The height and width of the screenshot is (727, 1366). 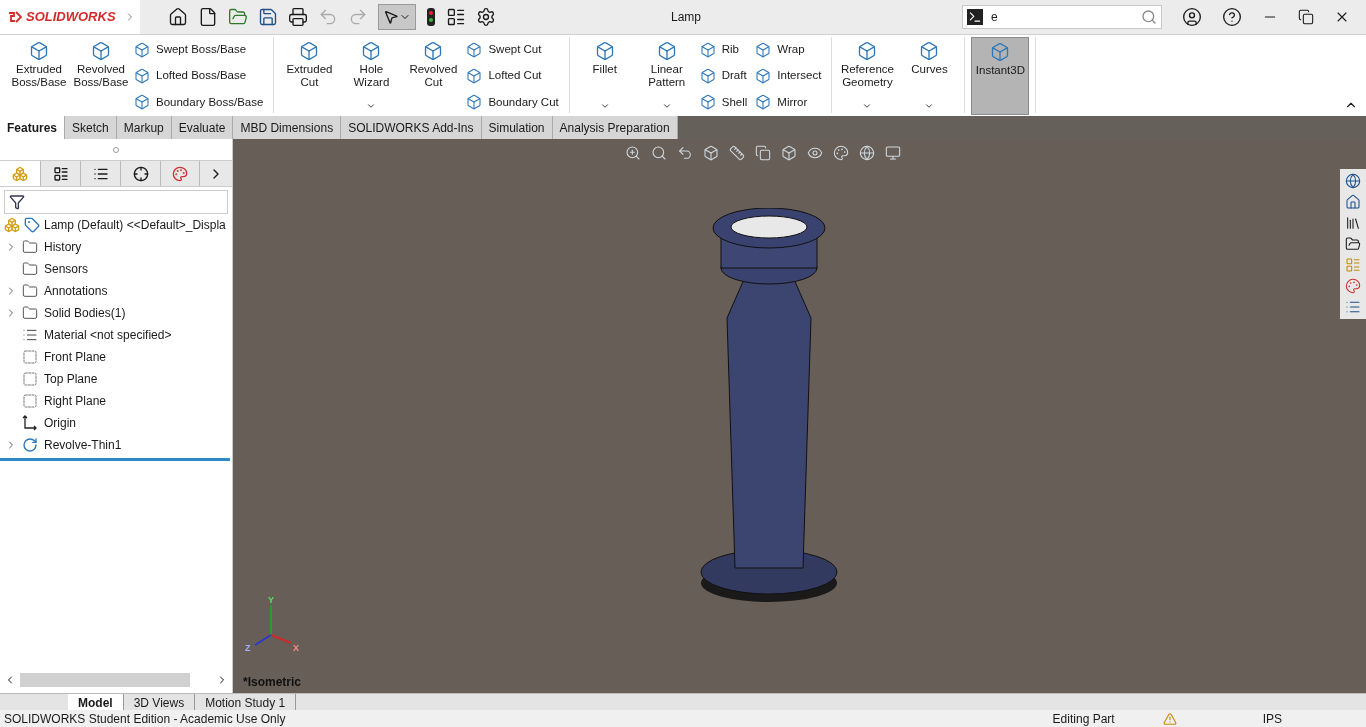 What do you see at coordinates (1353, 223) in the screenshot?
I see `library-icon` at bounding box center [1353, 223].